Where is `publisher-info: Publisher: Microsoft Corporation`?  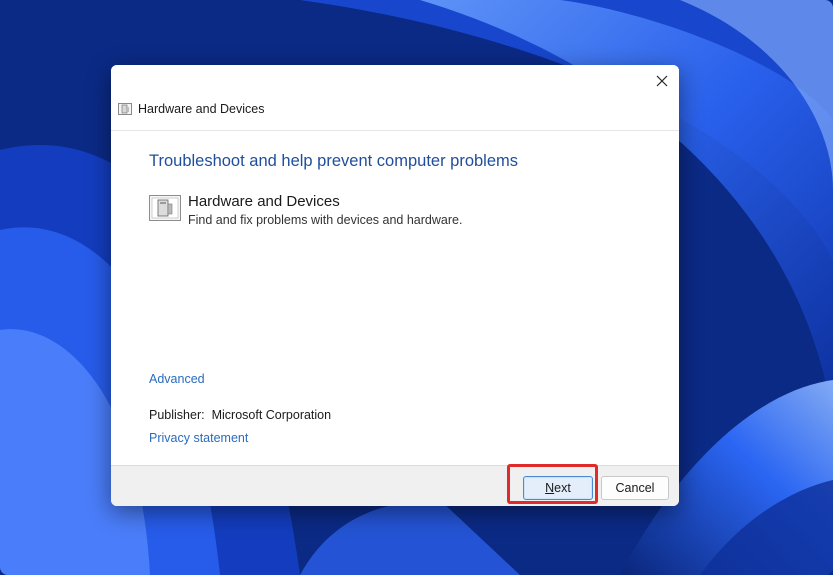
publisher-info: Publisher: Microsoft Corporation is located at coordinates (240, 415).